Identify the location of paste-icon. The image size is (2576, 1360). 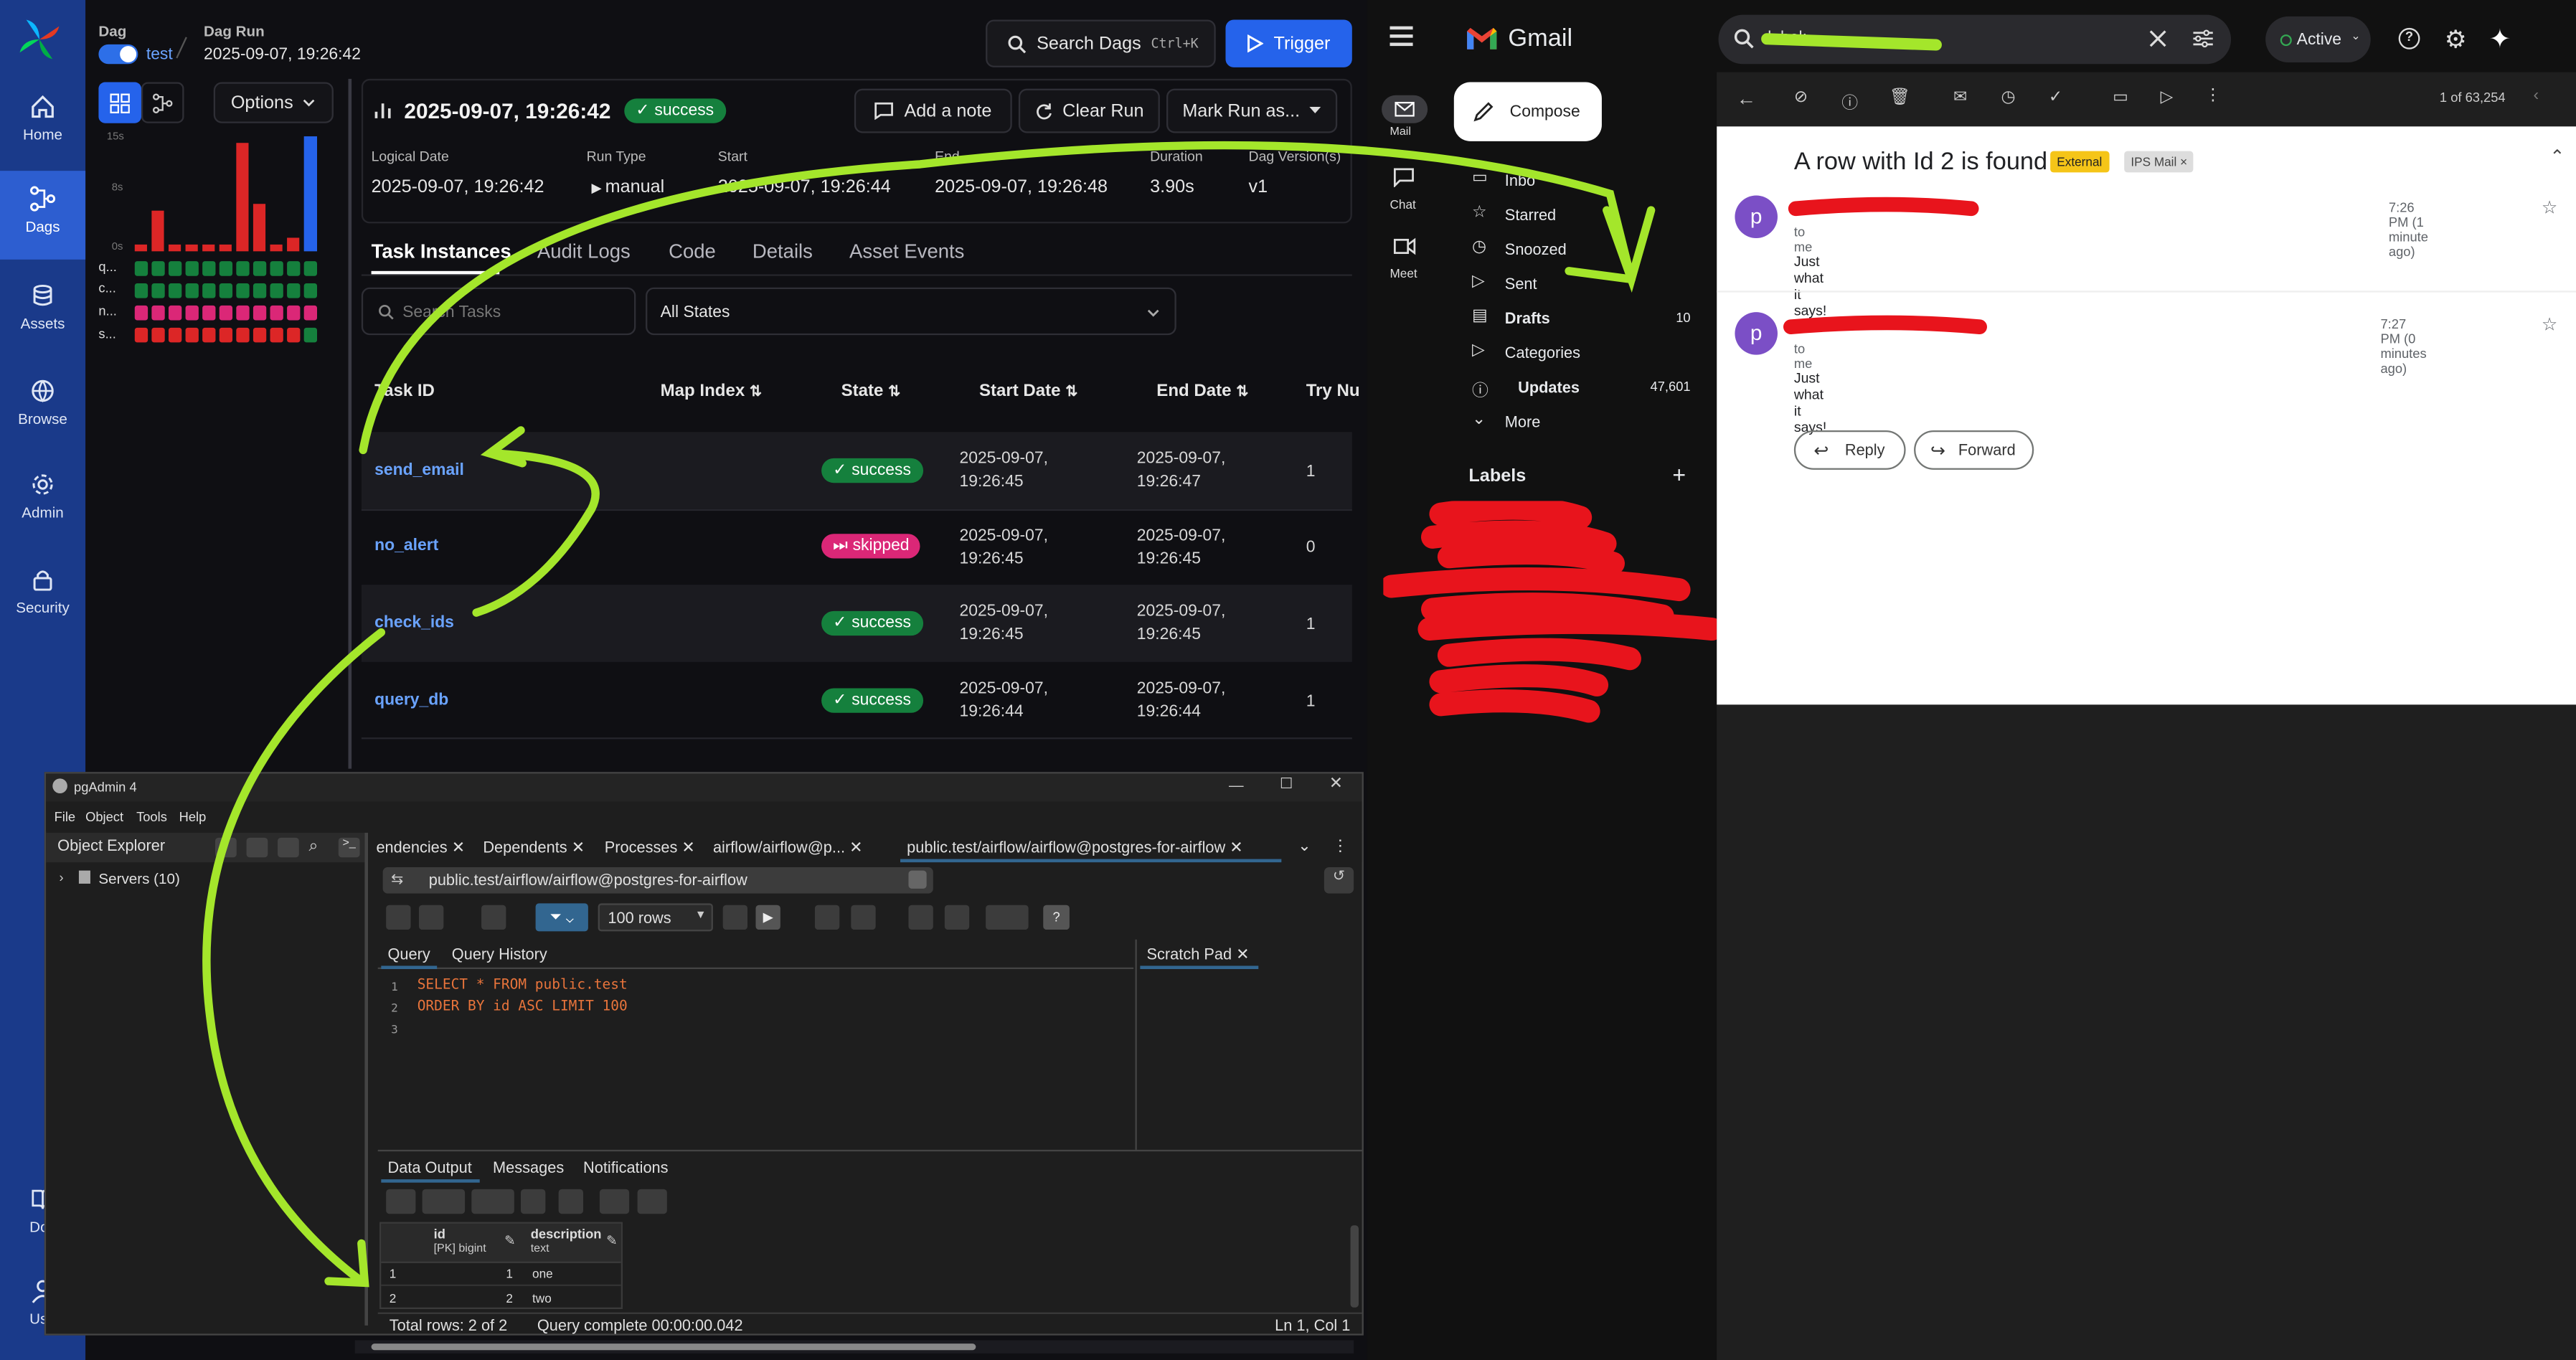
(492, 1201).